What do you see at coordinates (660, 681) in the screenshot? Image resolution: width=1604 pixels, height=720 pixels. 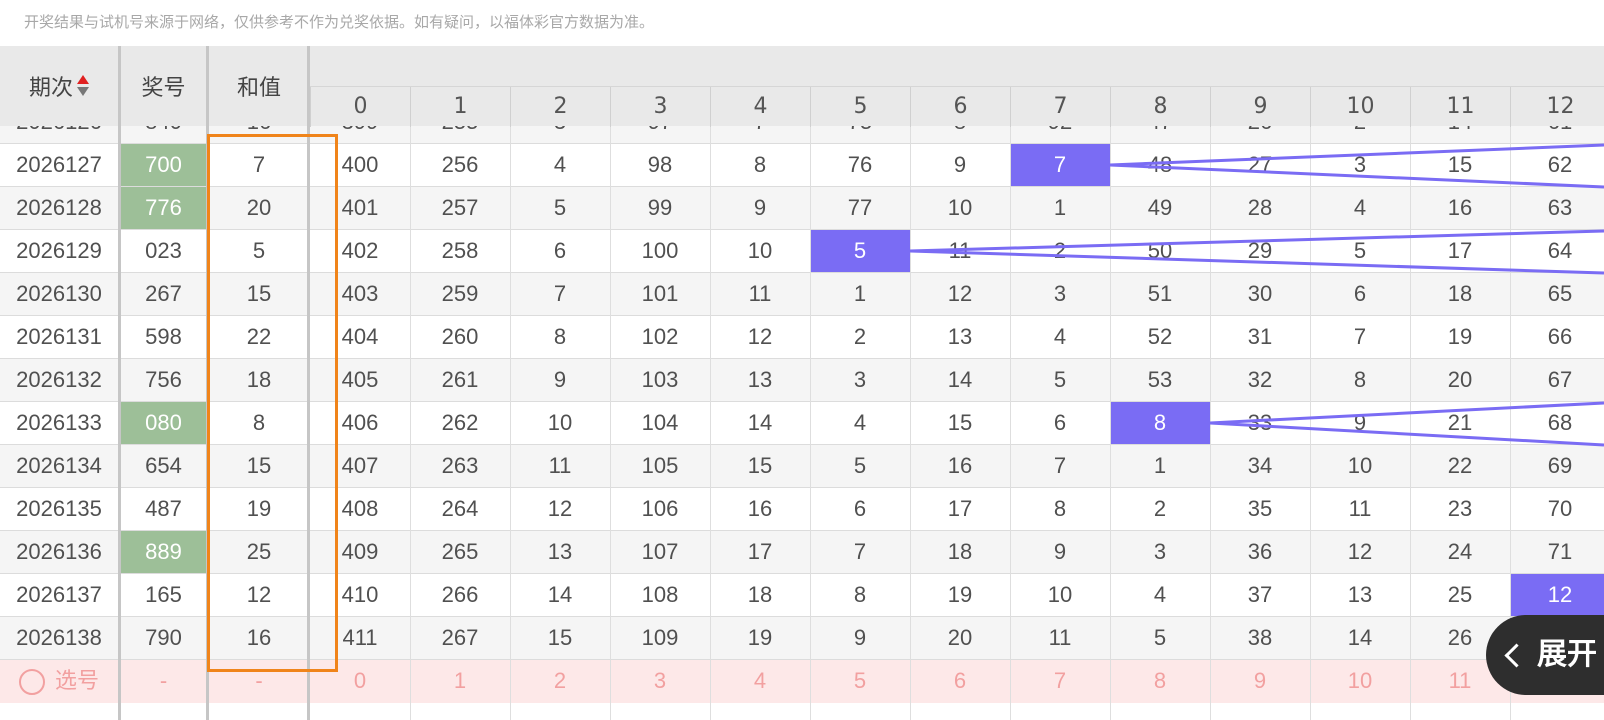 I see `select-number-button: 3` at bounding box center [660, 681].